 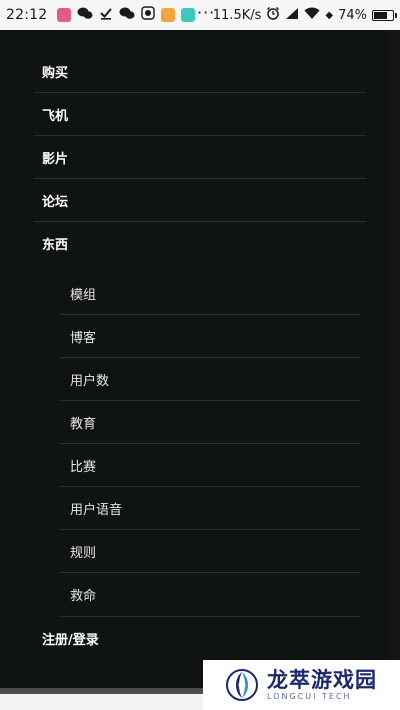 What do you see at coordinates (83, 596) in the screenshot?
I see `submenu-item-label: 救命` at bounding box center [83, 596].